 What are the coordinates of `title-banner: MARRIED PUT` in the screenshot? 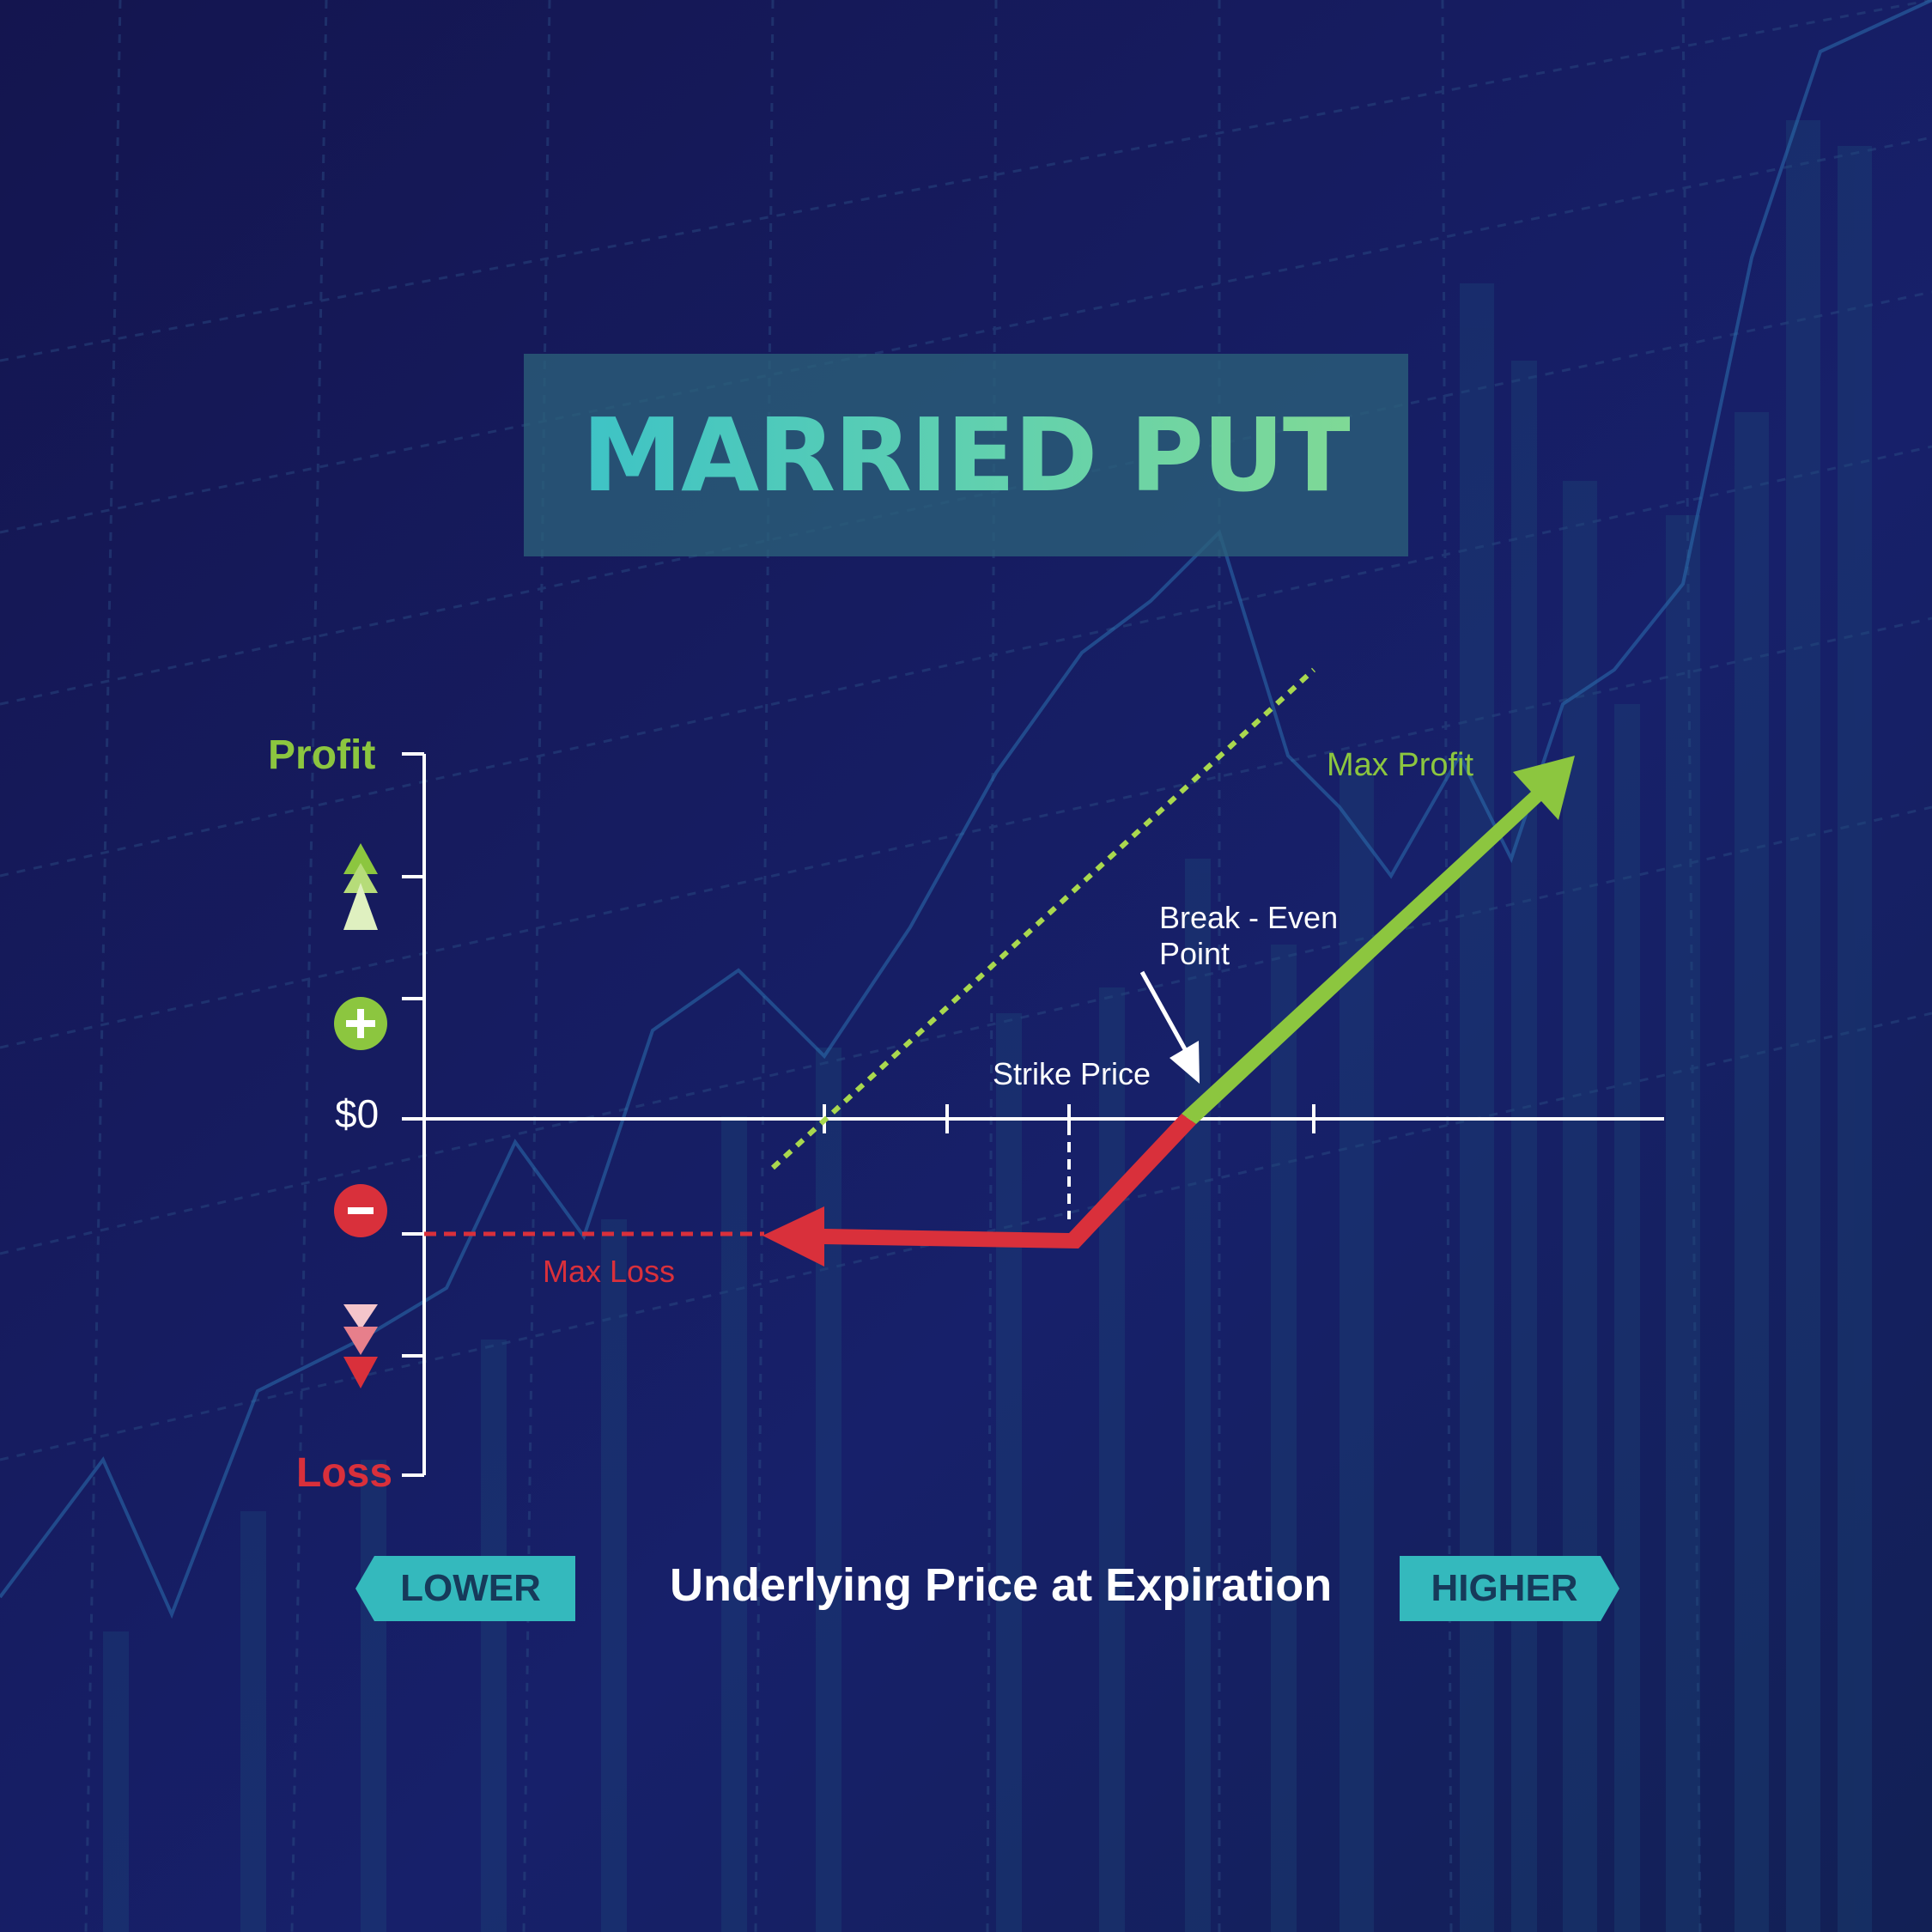 It's located at (966, 455).